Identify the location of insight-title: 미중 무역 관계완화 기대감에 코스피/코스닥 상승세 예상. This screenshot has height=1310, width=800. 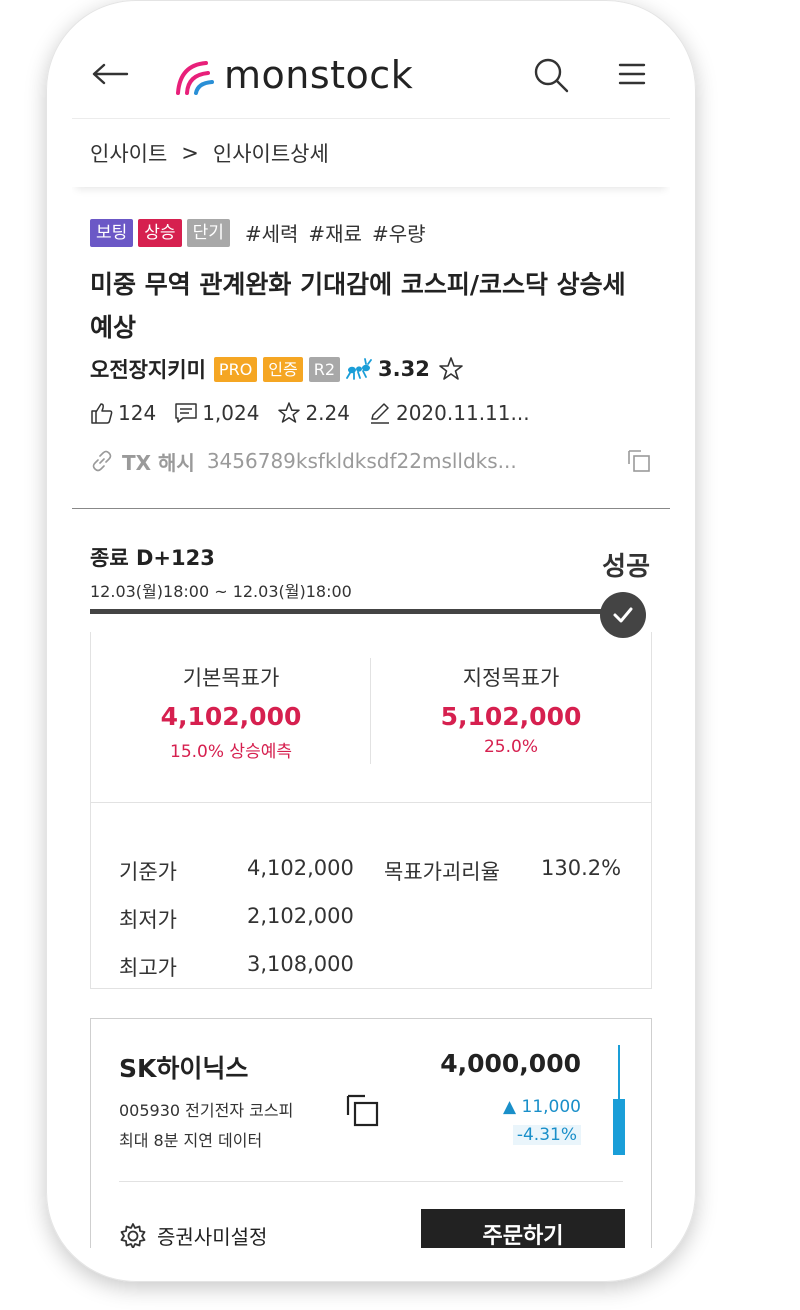
(358, 306).